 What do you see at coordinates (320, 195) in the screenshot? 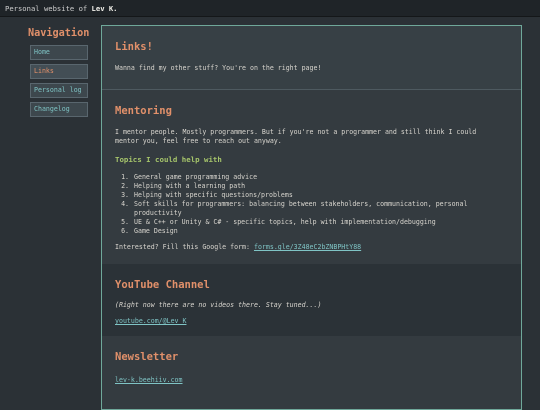
I see `topic-item: Helping with specific questions/problems` at bounding box center [320, 195].